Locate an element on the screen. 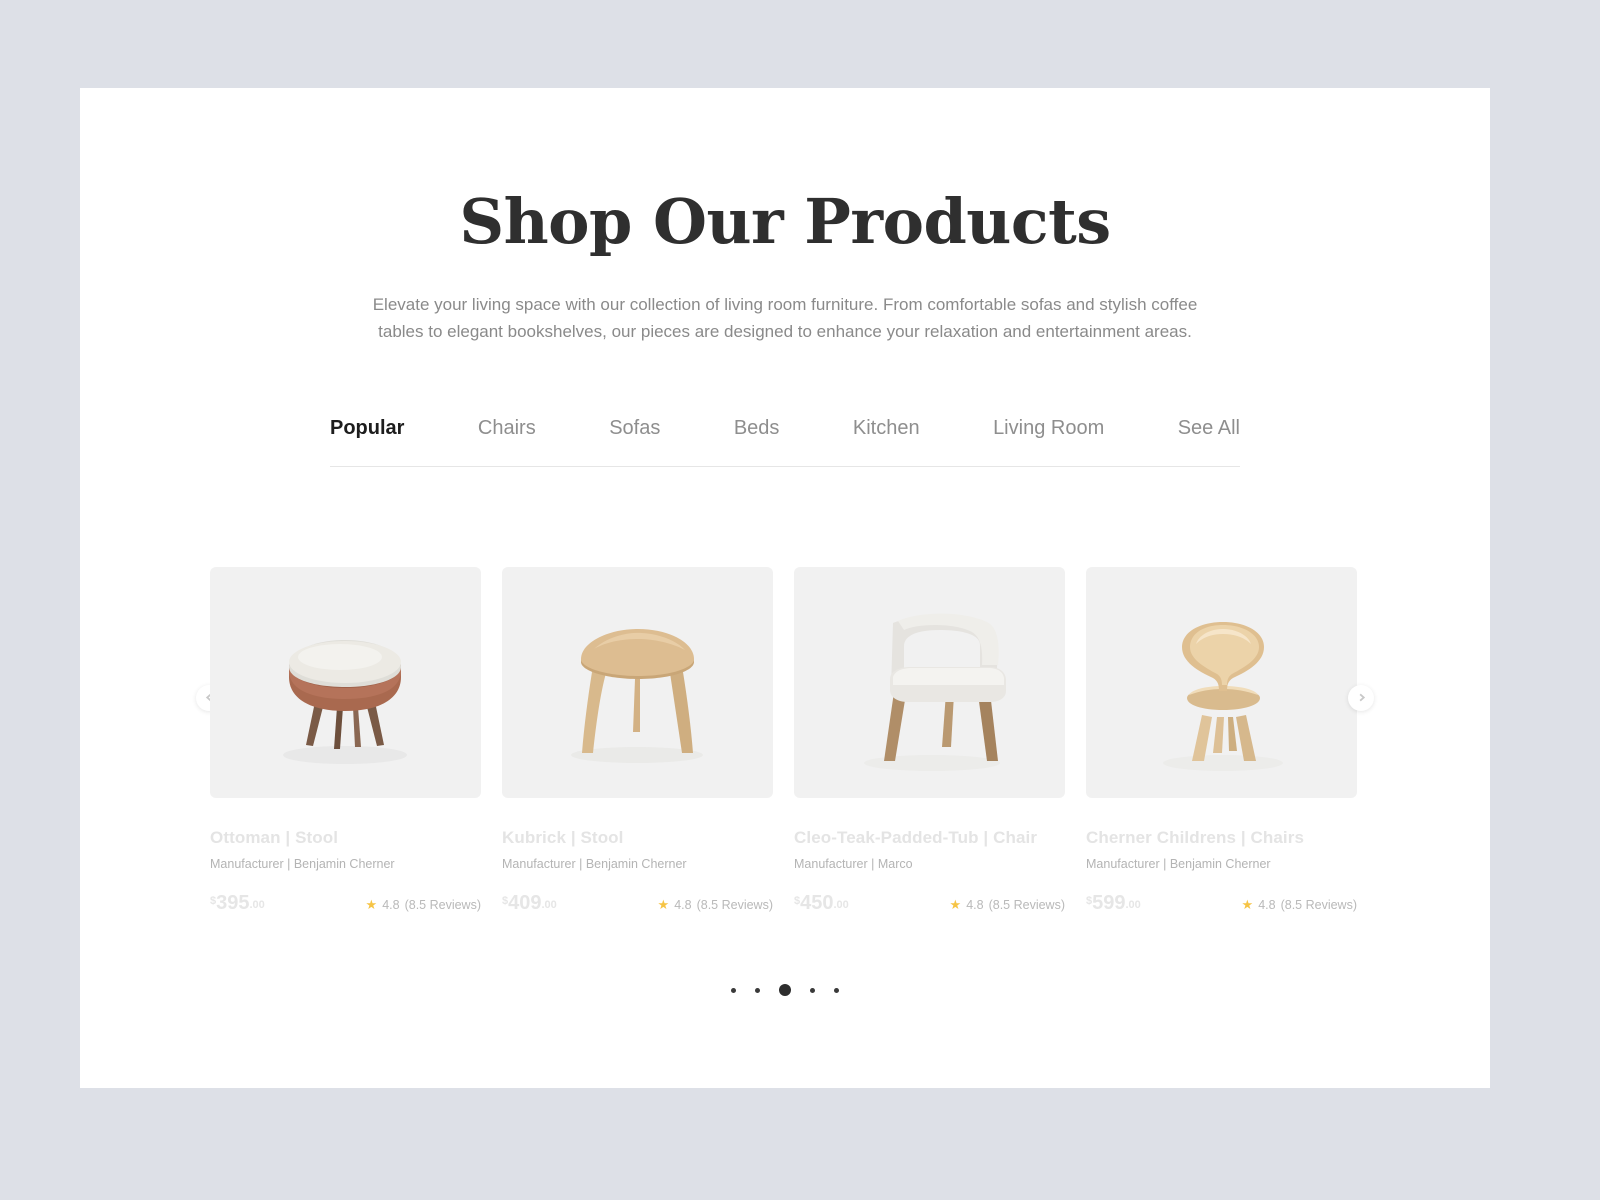 Image resolution: width=1600 pixels, height=1200 pixels. tab-kitchen: Kitchen is located at coordinates (886, 428).